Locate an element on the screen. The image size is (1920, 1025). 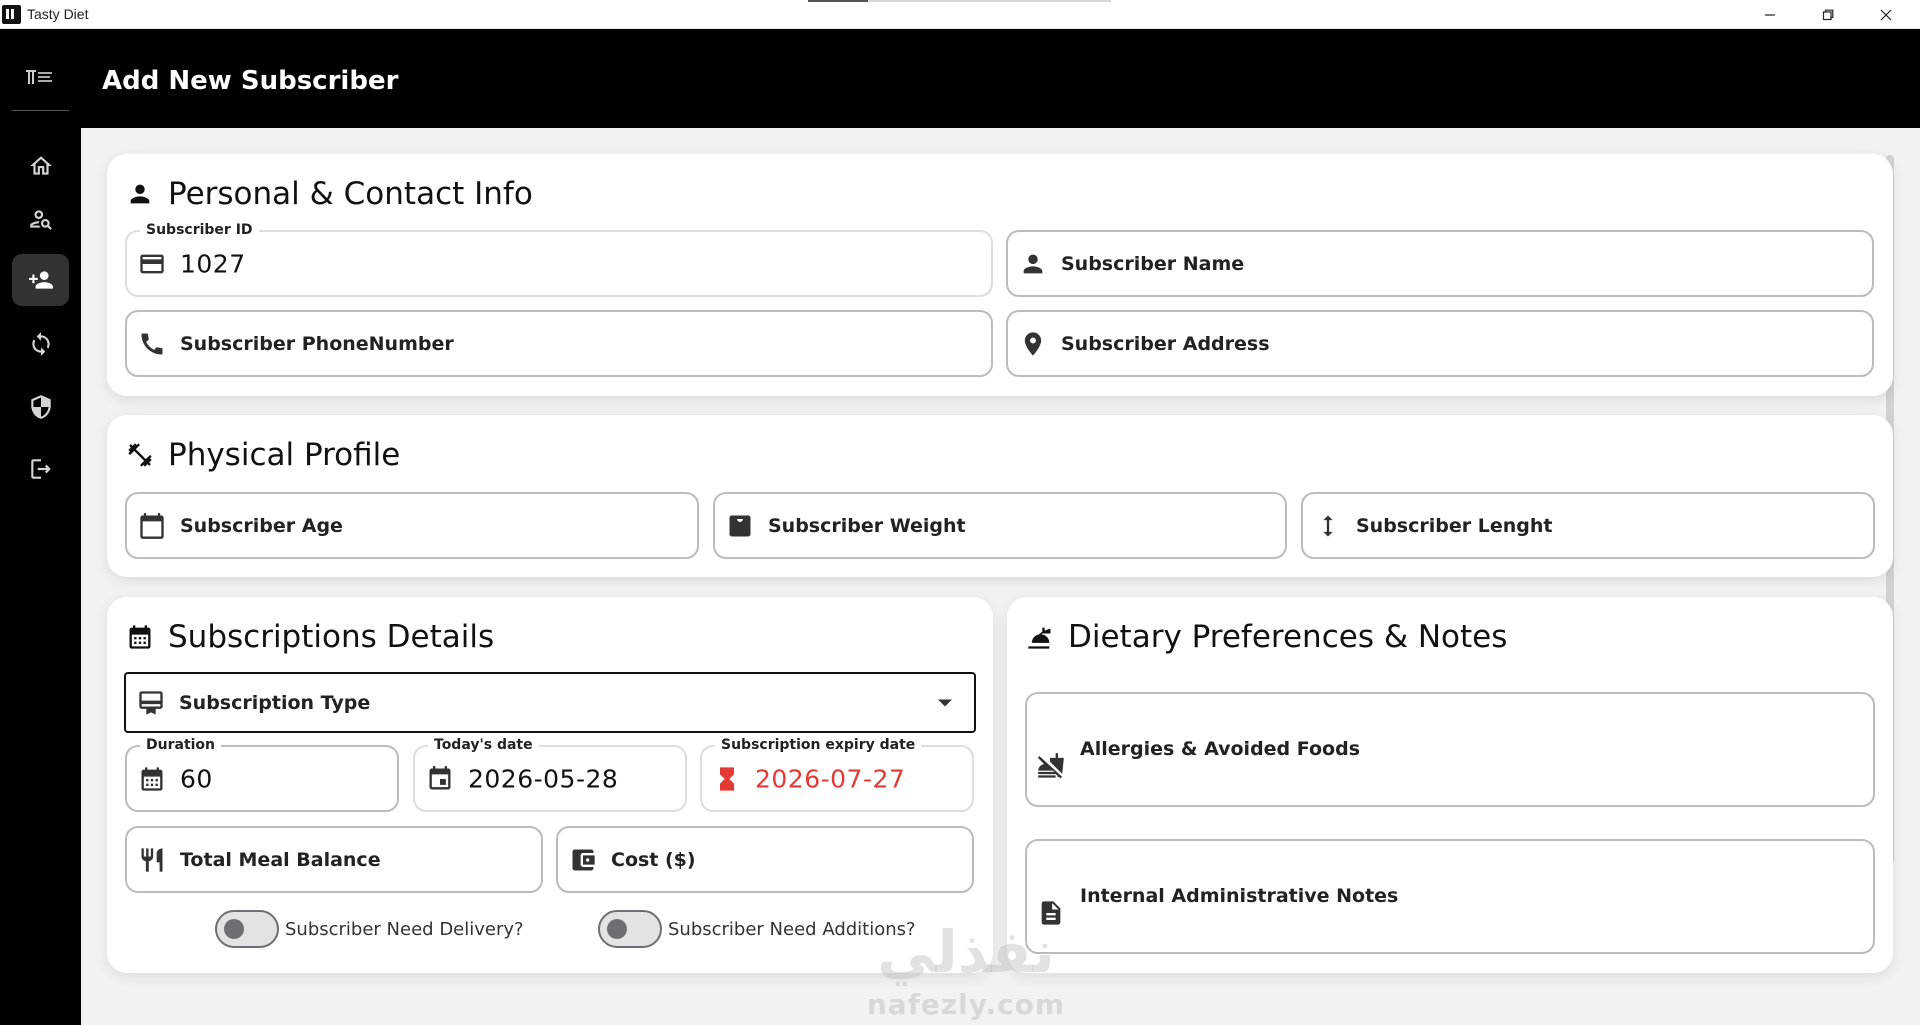
description-icon is located at coordinates (1051, 913).